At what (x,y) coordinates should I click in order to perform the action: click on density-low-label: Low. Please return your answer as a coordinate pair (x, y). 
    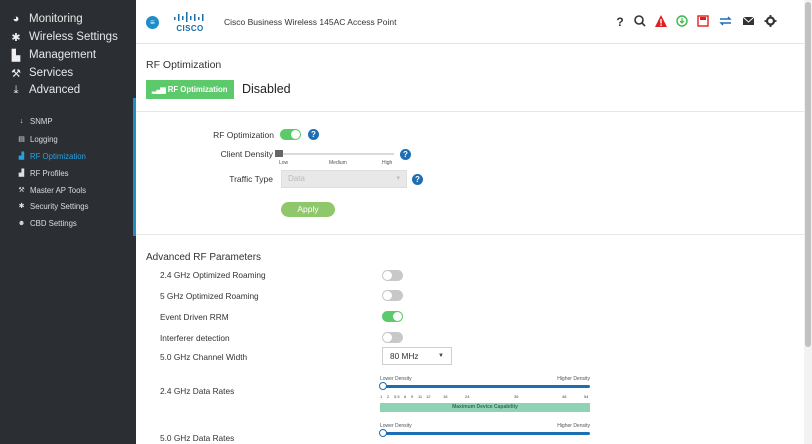
    Looking at the image, I should click on (284, 163).